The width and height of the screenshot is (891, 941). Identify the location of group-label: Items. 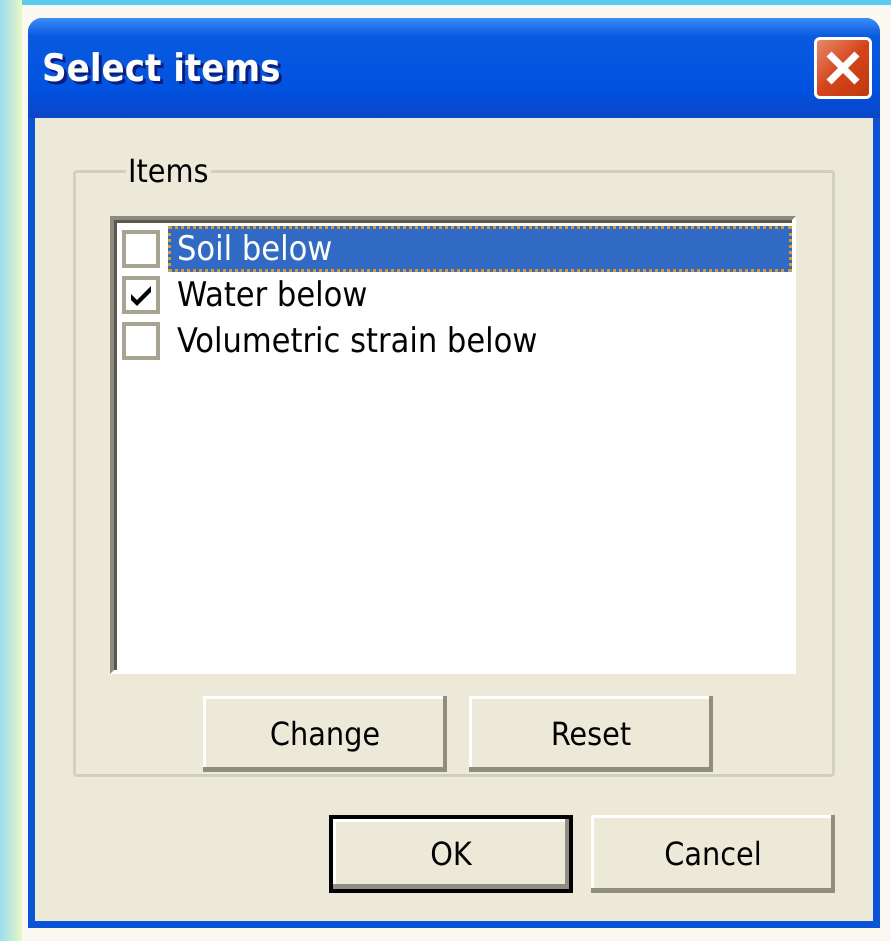
(168, 171).